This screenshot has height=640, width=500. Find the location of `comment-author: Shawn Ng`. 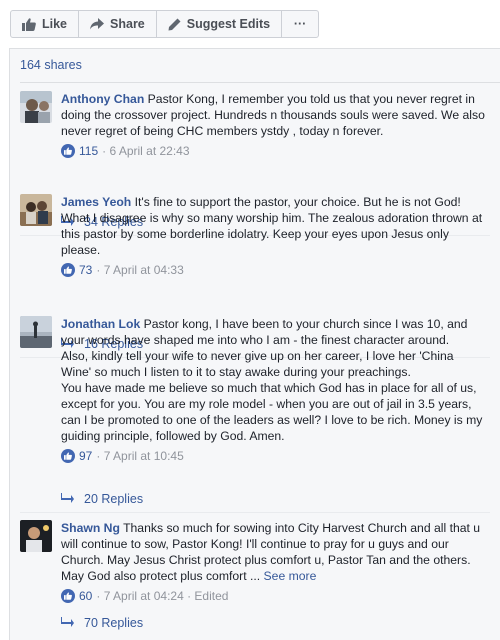

comment-author: Shawn Ng is located at coordinates (90, 528).